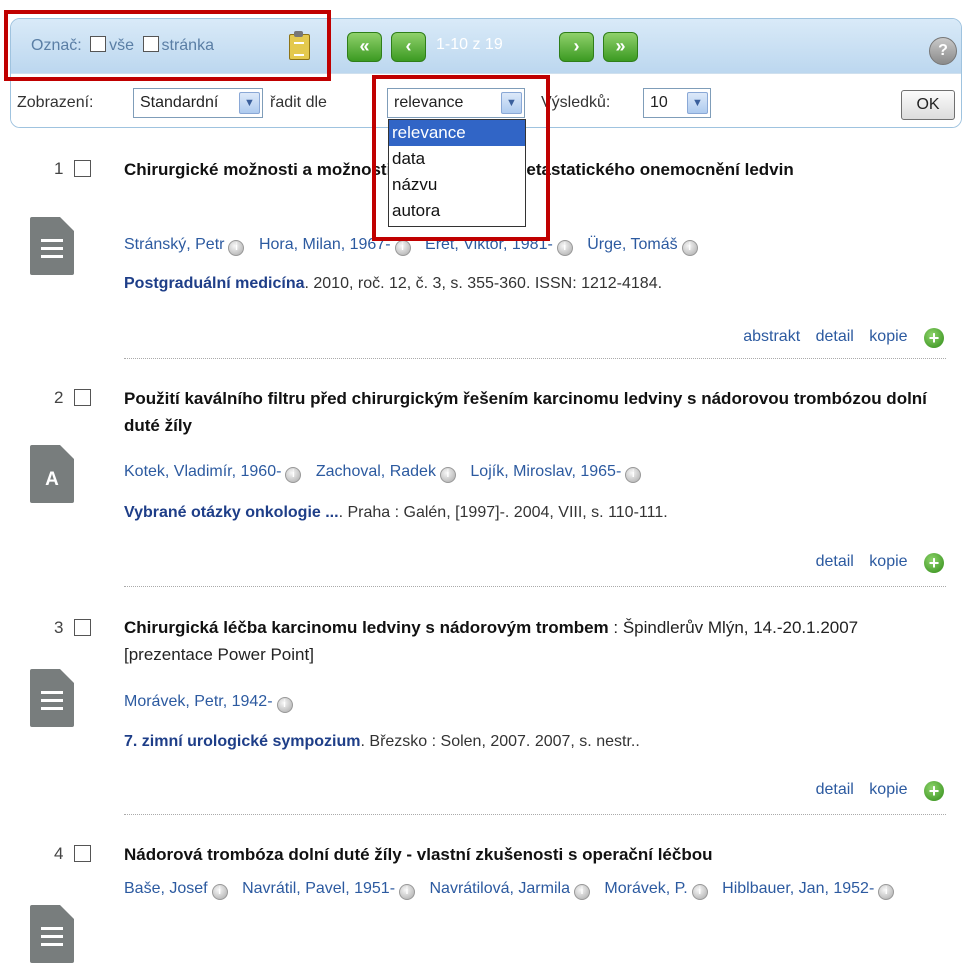 The image size is (964, 965). Describe the element at coordinates (534, 701) in the screenshot. I see `record-authors: Morávek, Petr, 1942- i` at that location.